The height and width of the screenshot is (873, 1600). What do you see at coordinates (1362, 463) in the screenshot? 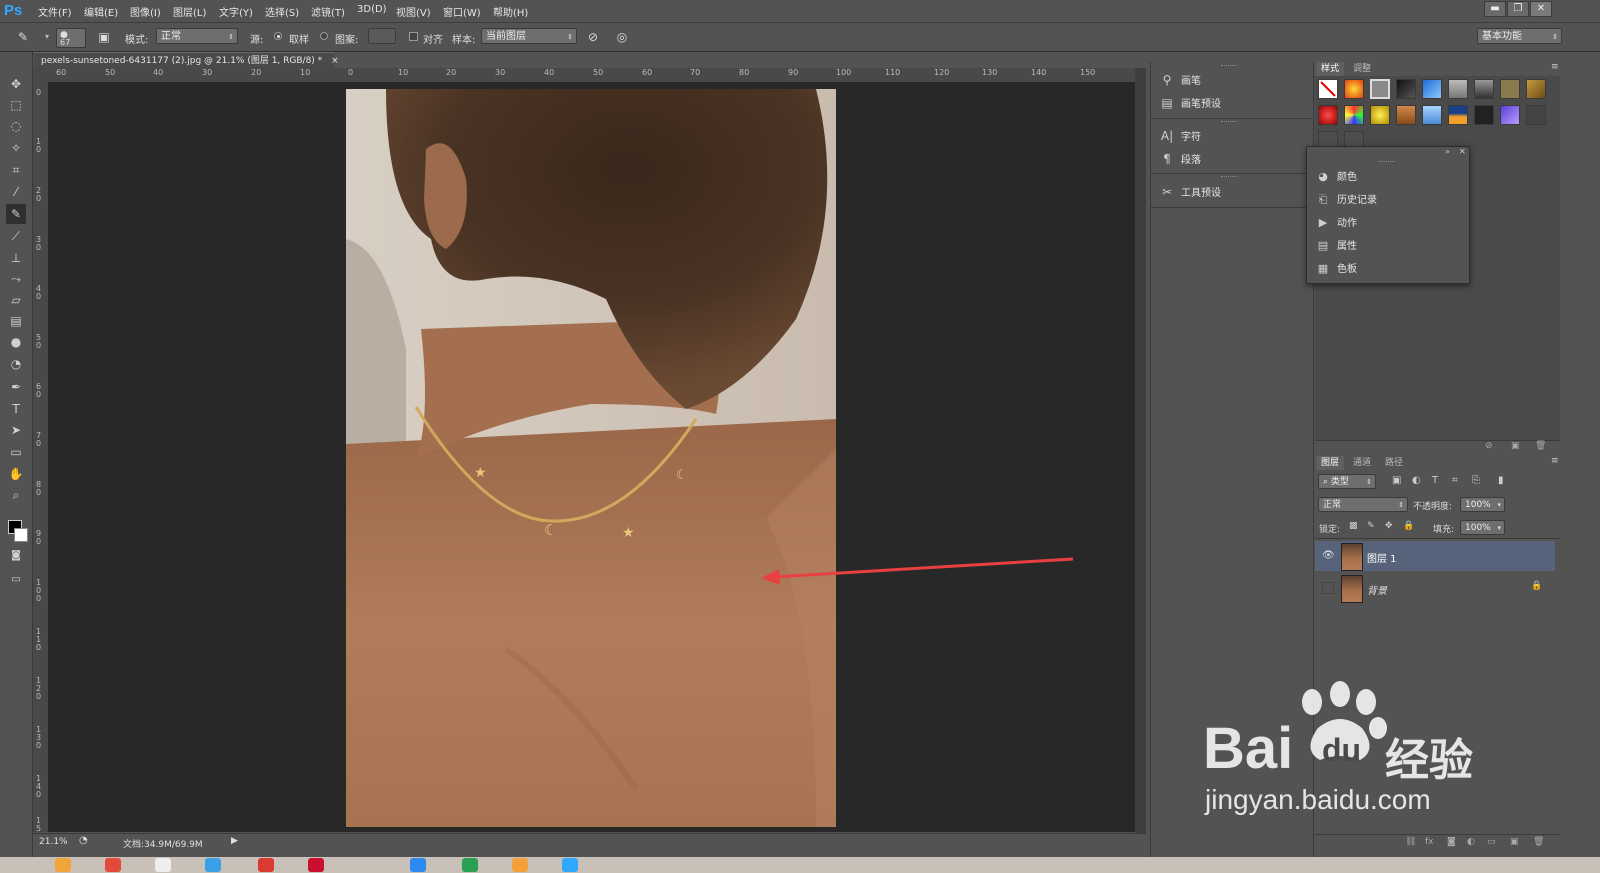
I see `tab-channels: 通道` at bounding box center [1362, 463].